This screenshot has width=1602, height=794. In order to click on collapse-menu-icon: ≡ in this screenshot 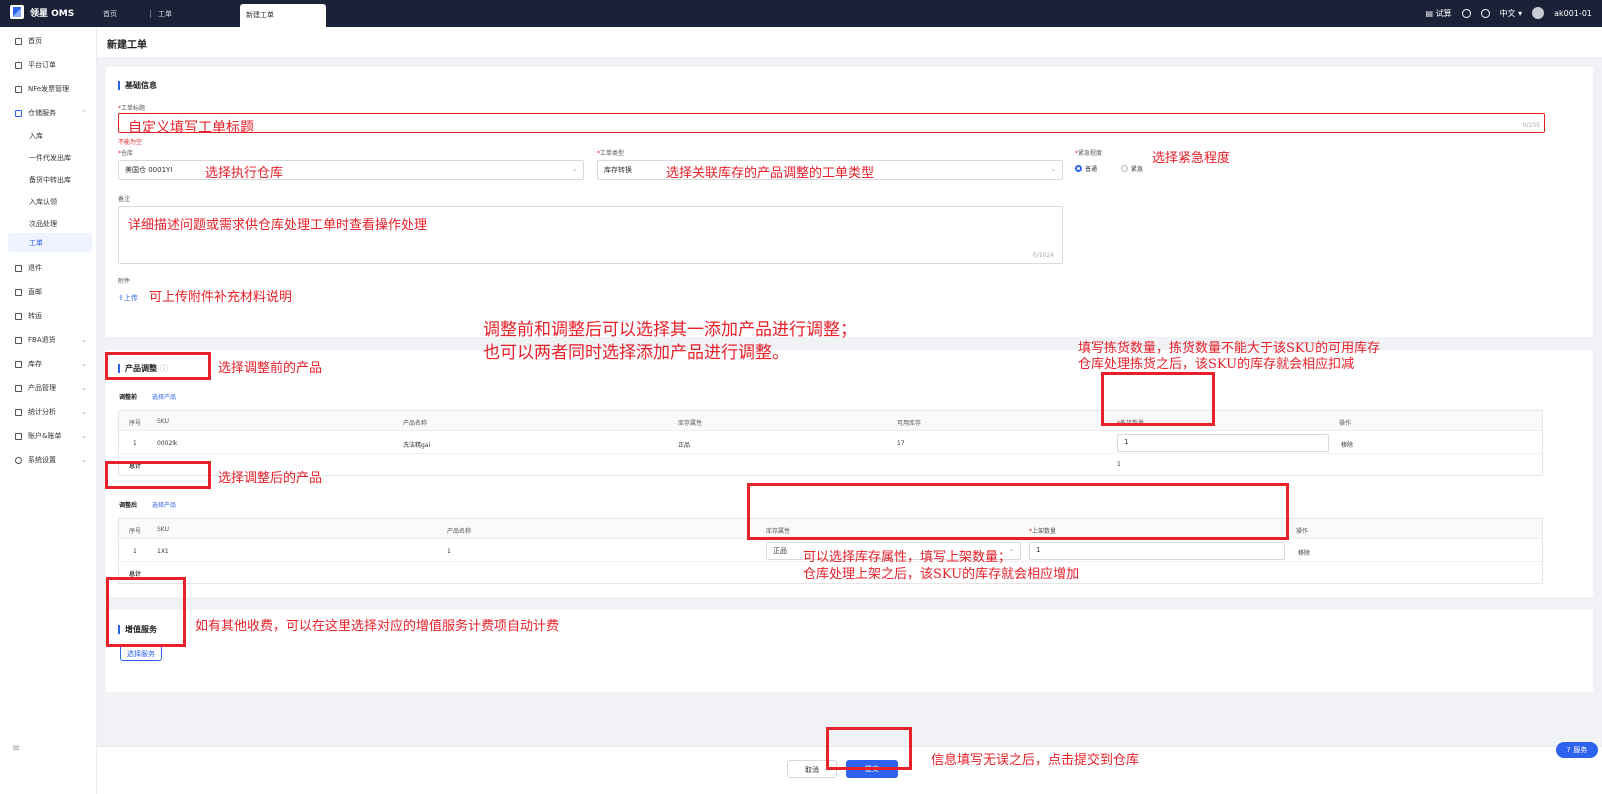, I will do `click(16, 748)`.